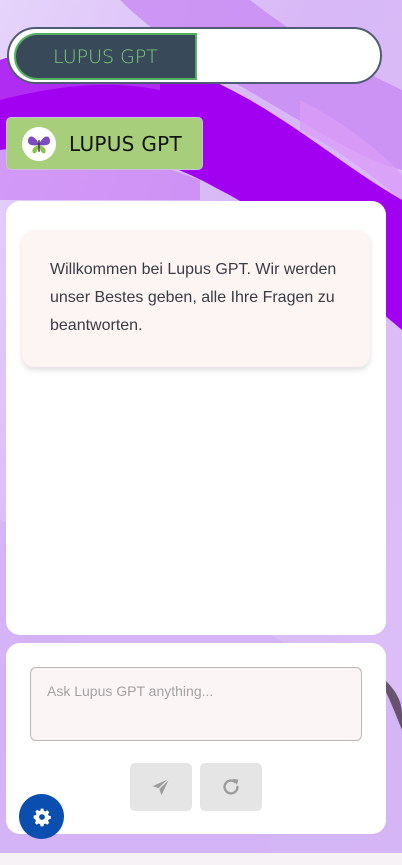 The height and width of the screenshot is (865, 402). I want to click on settings-button, so click(41, 816).